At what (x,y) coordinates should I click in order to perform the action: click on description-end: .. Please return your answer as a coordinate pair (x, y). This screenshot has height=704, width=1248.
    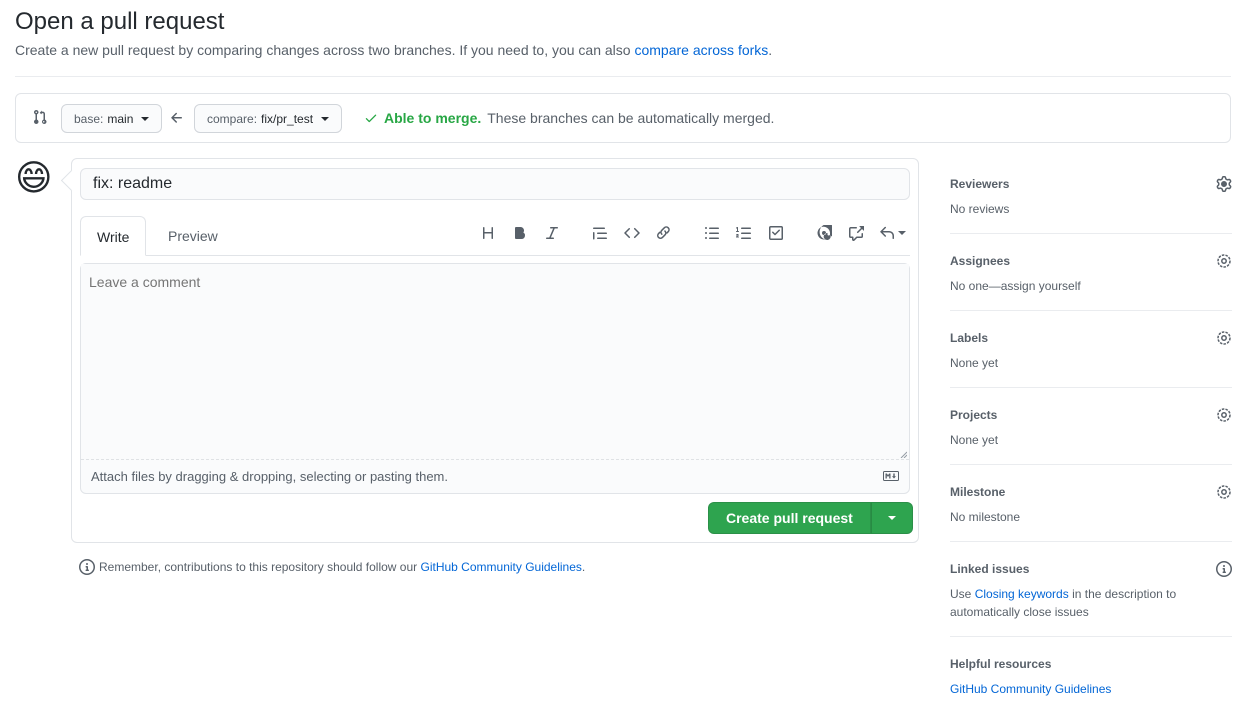
    Looking at the image, I should click on (770, 50).